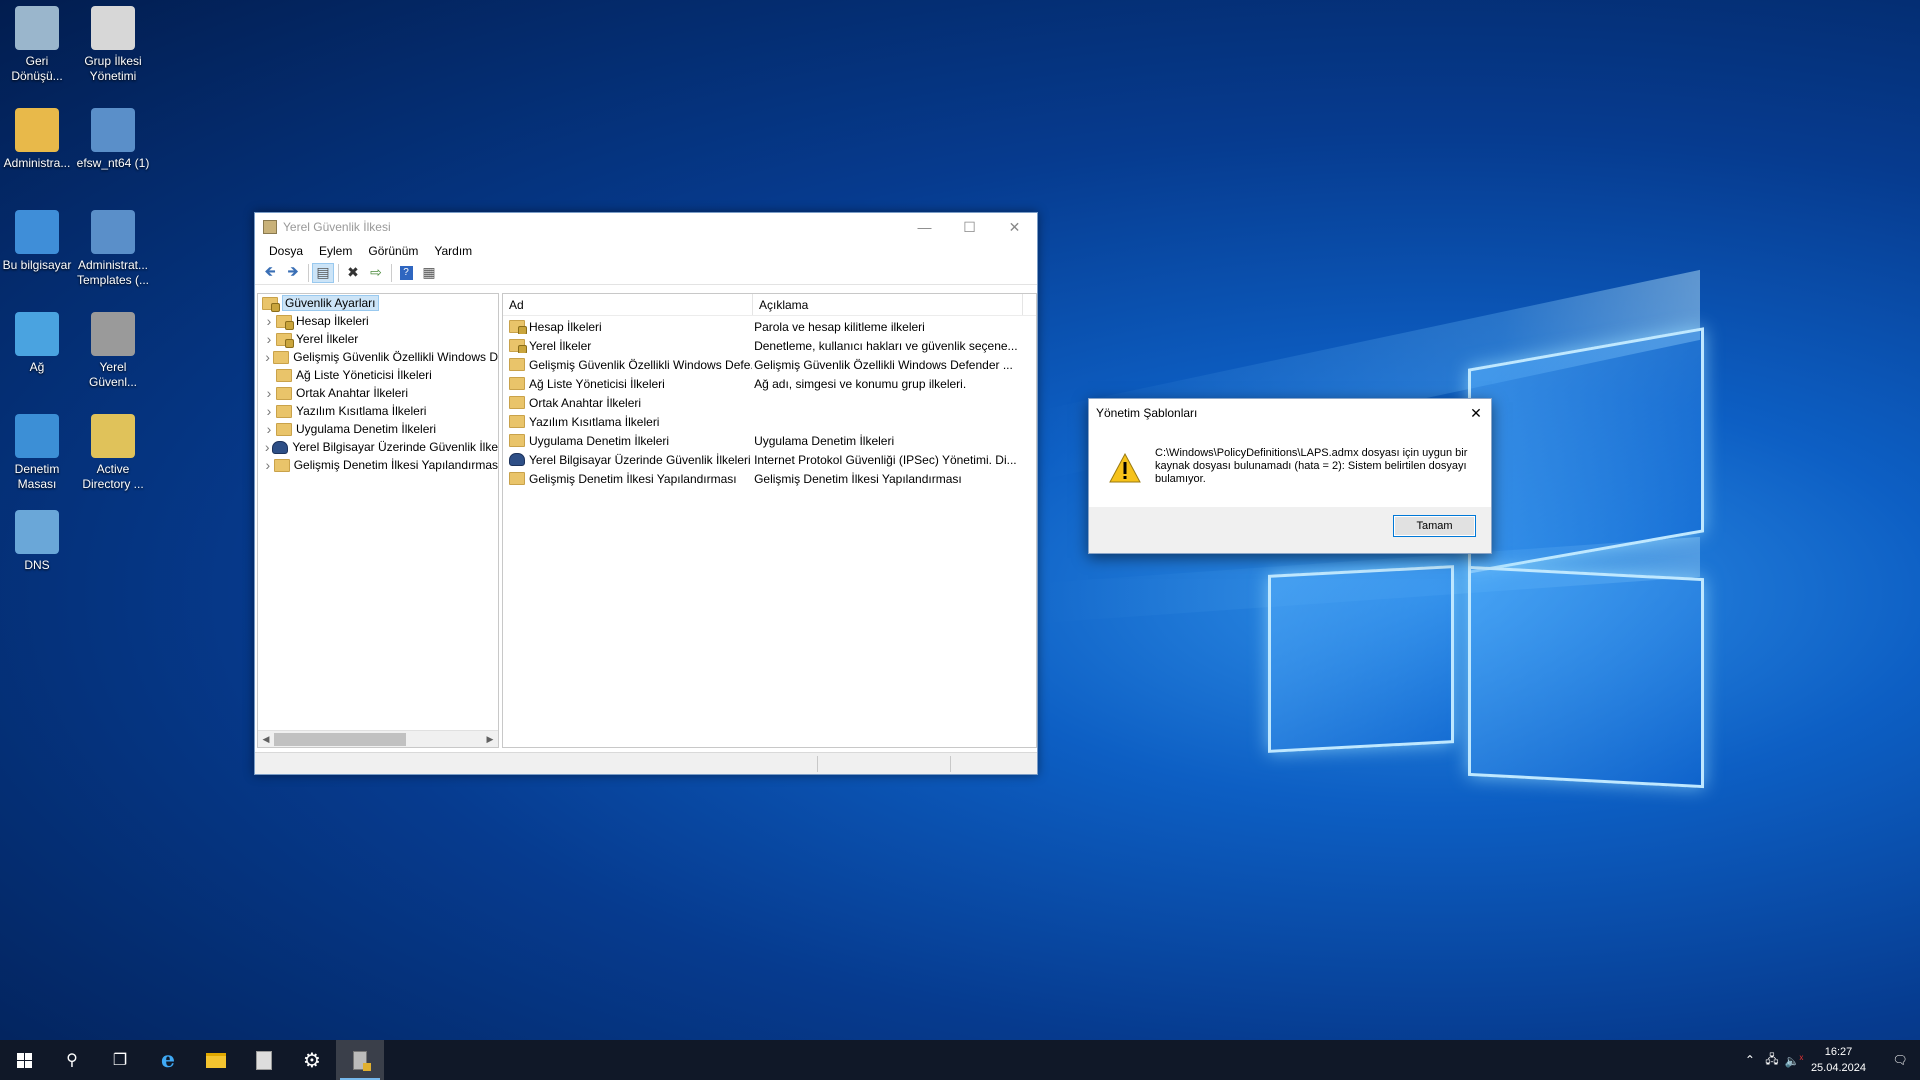 The height and width of the screenshot is (1080, 1920). I want to click on menu-eylem: Eylem, so click(335, 251).